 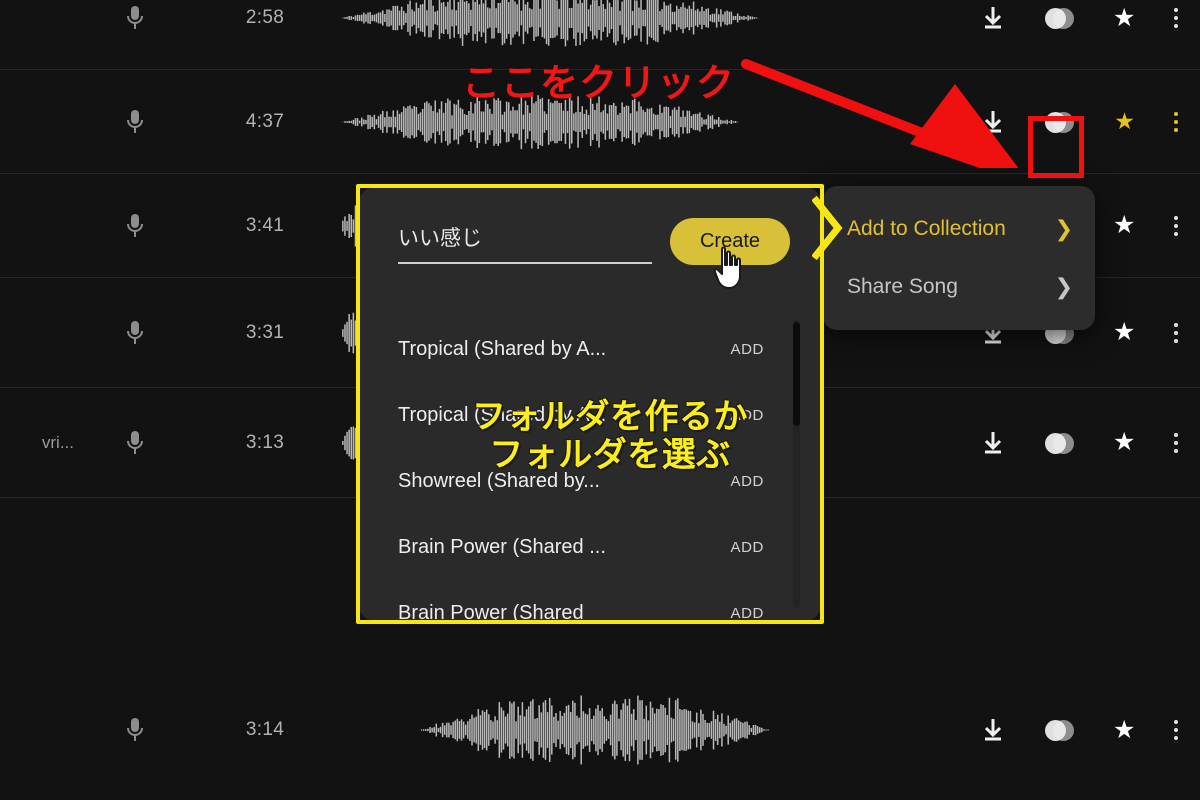 What do you see at coordinates (491, 611) in the screenshot?
I see `collection-name: Brain Power (Shared` at bounding box center [491, 611].